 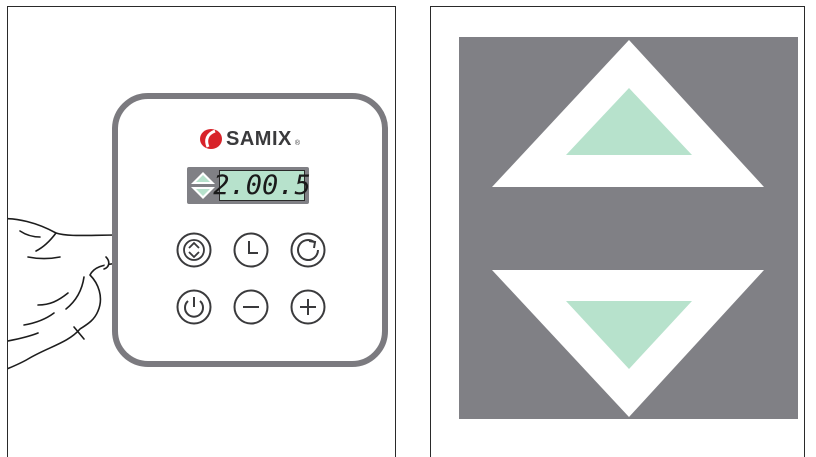 I want to click on rotation-button, so click(x=308, y=250).